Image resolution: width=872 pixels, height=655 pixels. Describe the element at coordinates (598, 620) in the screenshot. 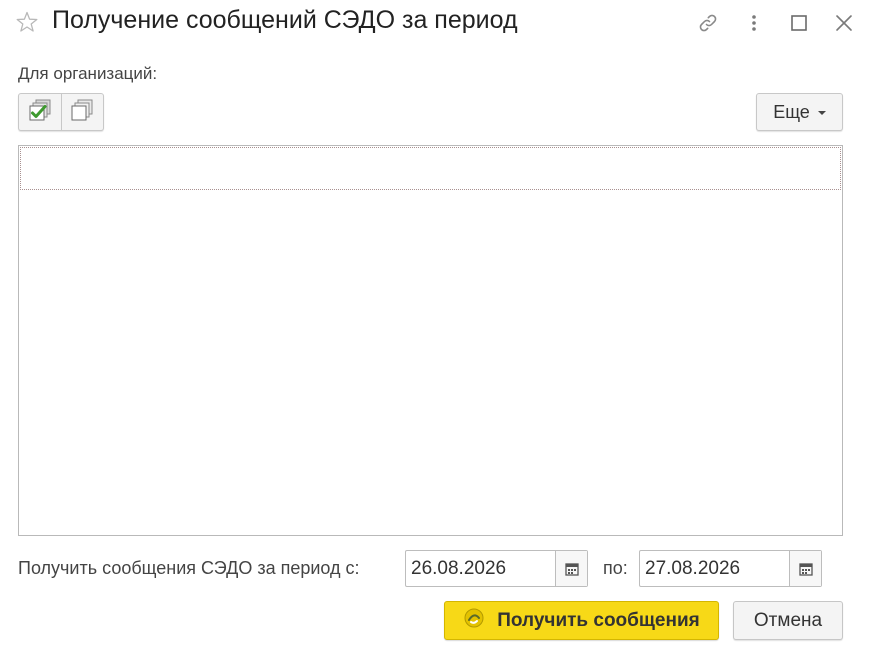

I see `get-messages-label: Получить сообщения` at that location.